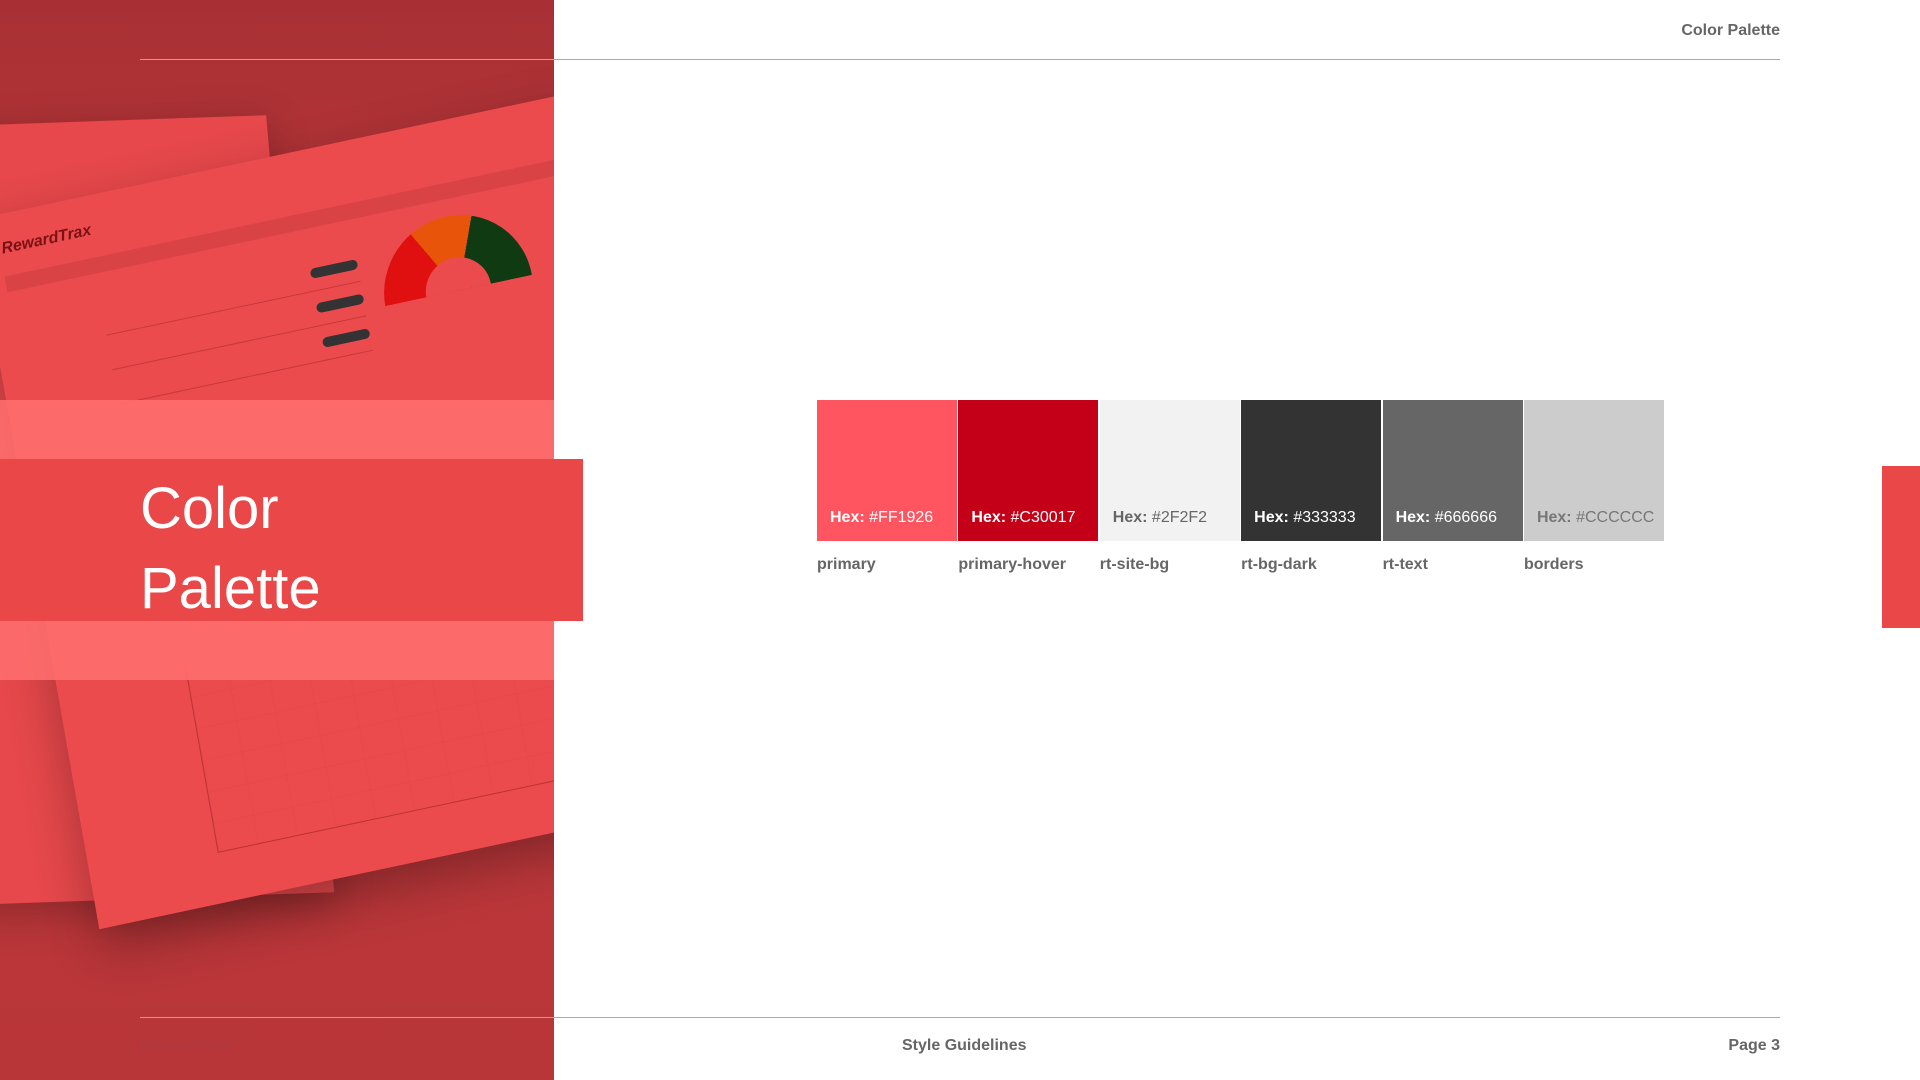  Describe the element at coordinates (291, 540) in the screenshot. I see `section-title-box: Color Palette` at that location.